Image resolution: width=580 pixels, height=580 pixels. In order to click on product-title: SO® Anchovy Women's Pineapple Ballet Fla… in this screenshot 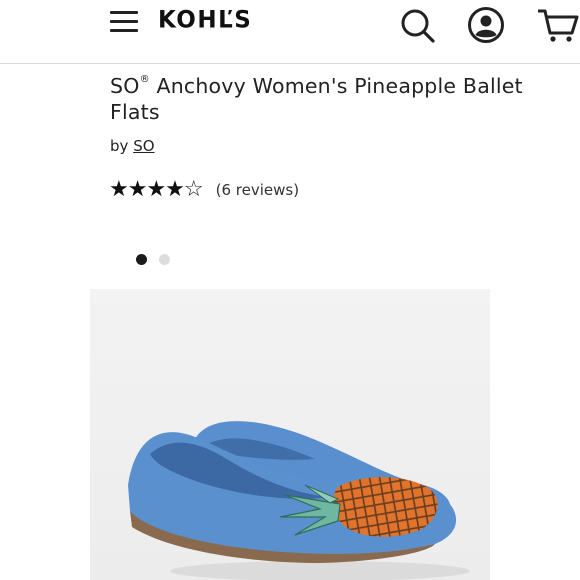, I will do `click(316, 98)`.